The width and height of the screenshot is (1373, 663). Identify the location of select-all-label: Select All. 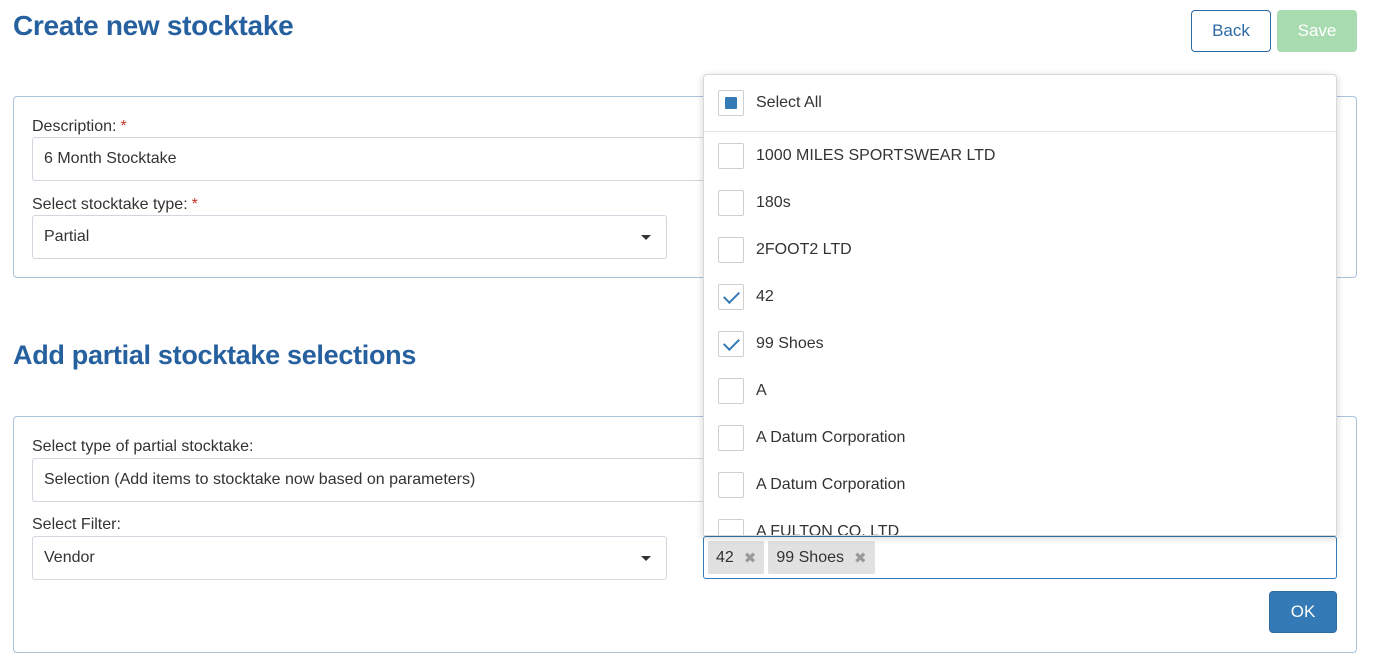
(789, 102).